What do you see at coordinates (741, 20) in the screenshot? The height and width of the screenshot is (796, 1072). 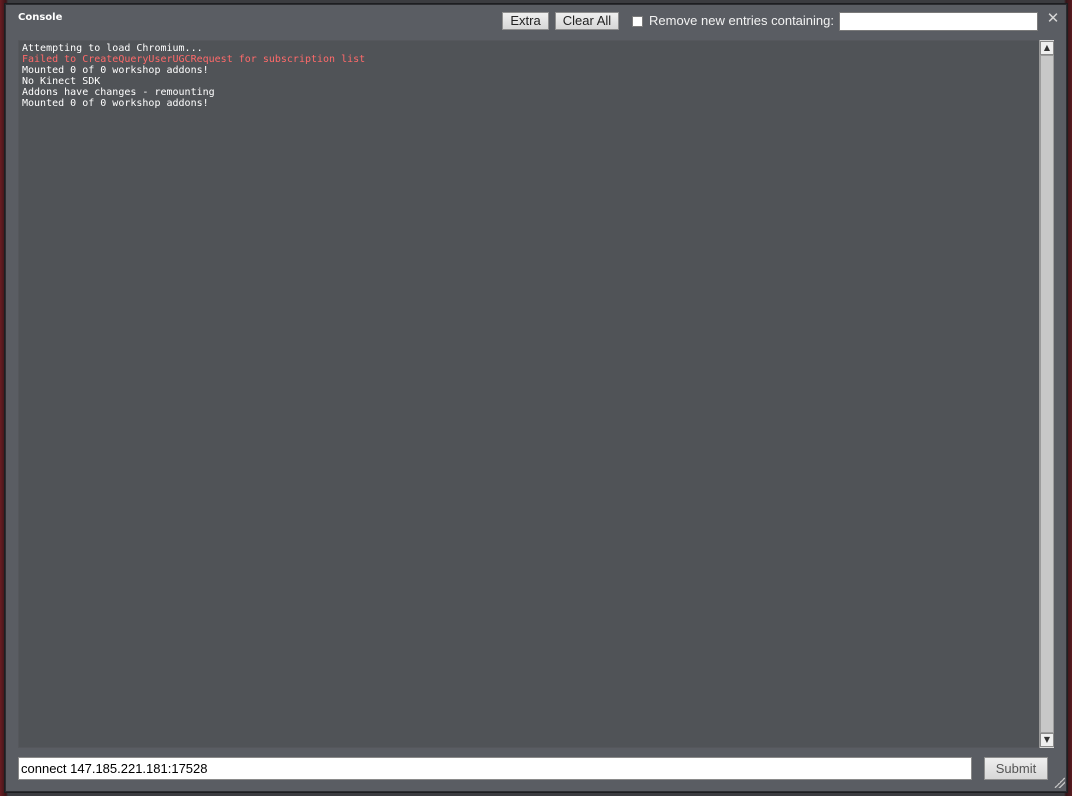 I see `remove-entries-label: Remove new entries containing:` at bounding box center [741, 20].